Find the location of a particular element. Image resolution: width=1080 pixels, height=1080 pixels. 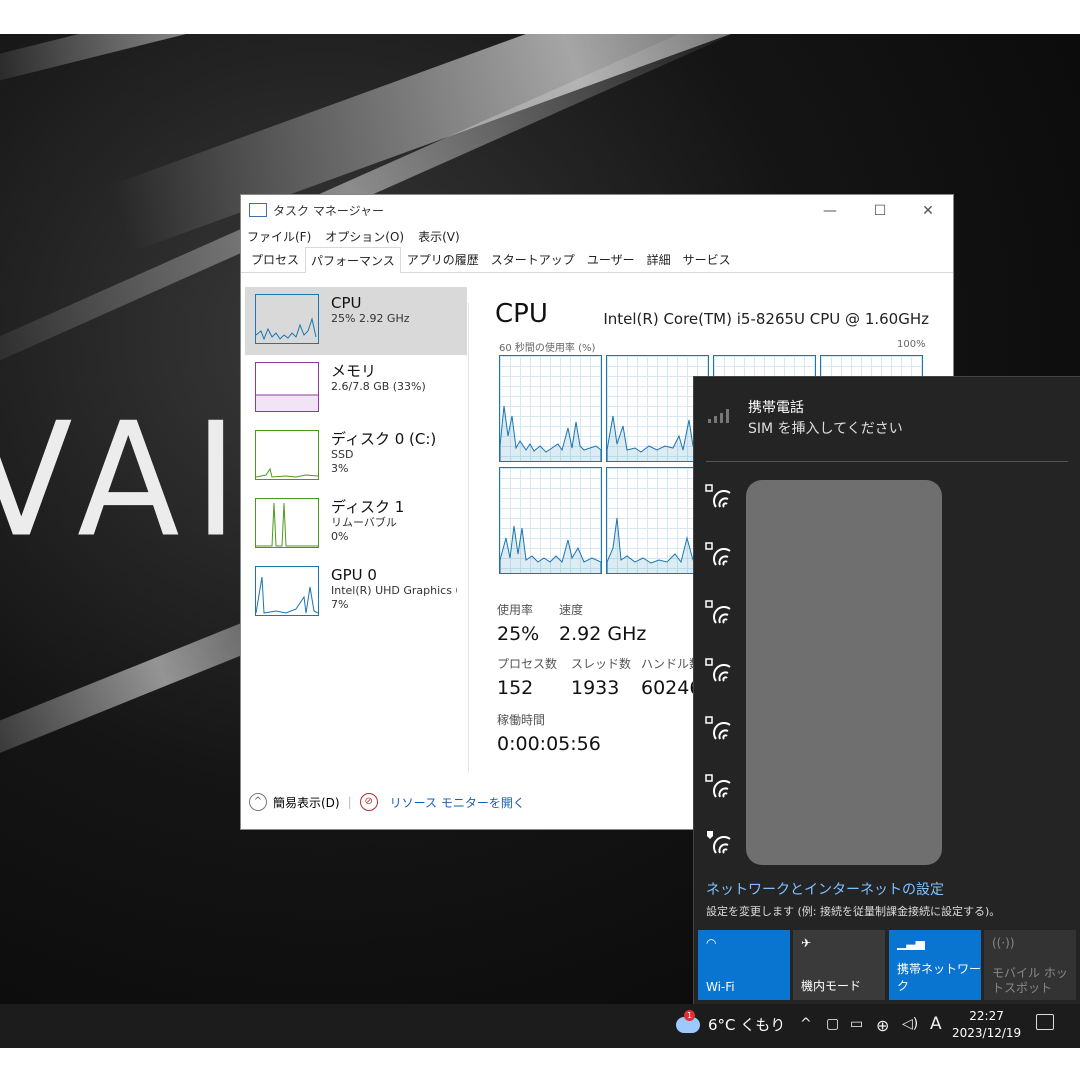

notification-icon is located at coordinates (1045, 1022).